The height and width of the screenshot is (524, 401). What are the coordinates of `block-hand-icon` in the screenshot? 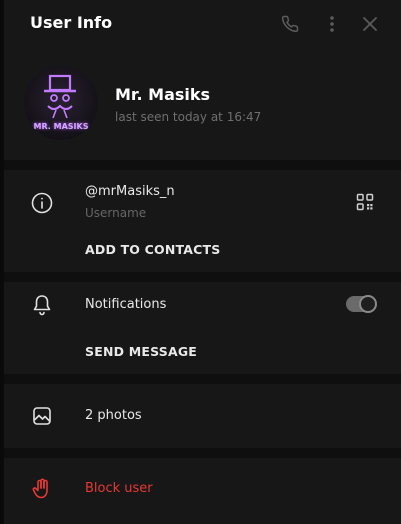 It's located at (42, 489).